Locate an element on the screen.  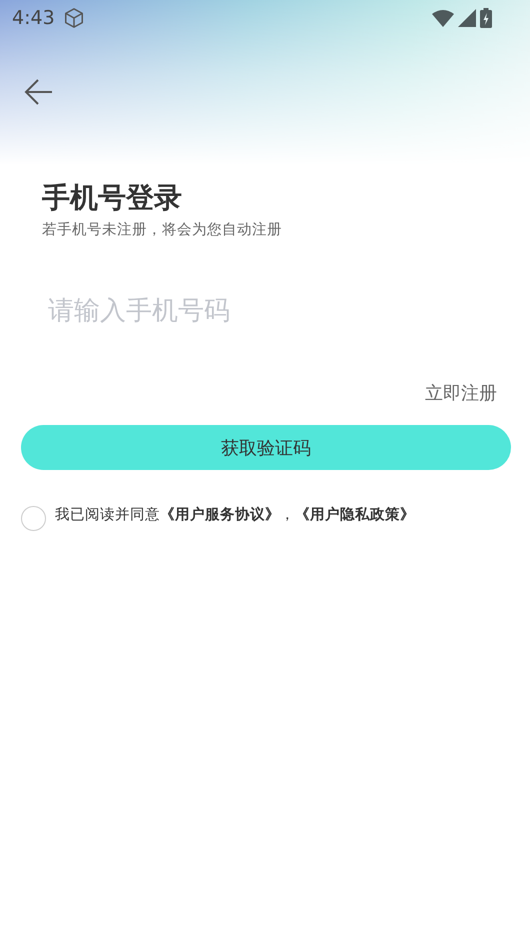
agreement-text: 我已阅读并同意《用户服务协议》，《用户隐私政策》 is located at coordinates (235, 515).